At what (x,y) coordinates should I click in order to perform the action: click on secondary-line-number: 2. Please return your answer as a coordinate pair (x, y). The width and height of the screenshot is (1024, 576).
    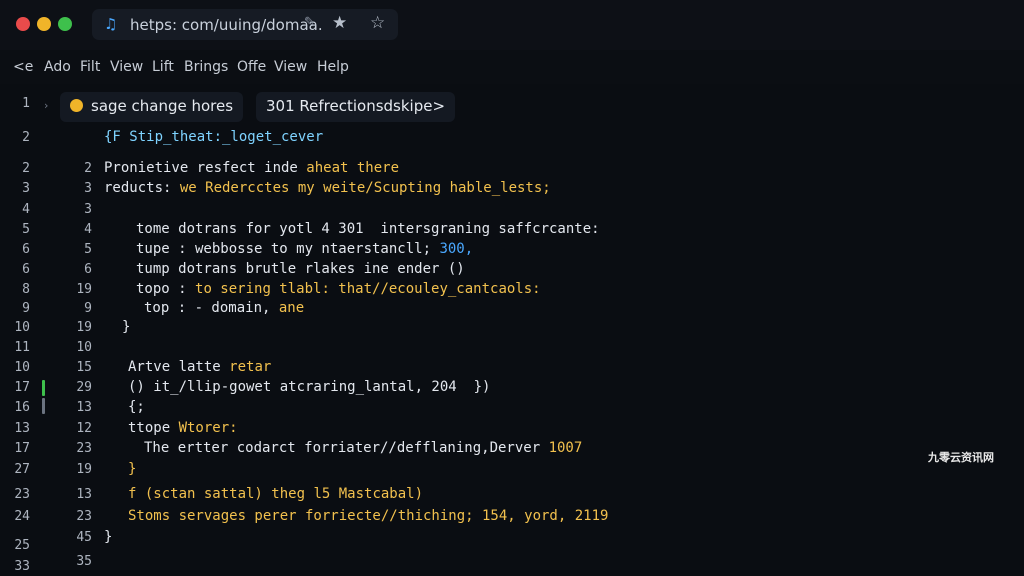
    Looking at the image, I should click on (88, 168).